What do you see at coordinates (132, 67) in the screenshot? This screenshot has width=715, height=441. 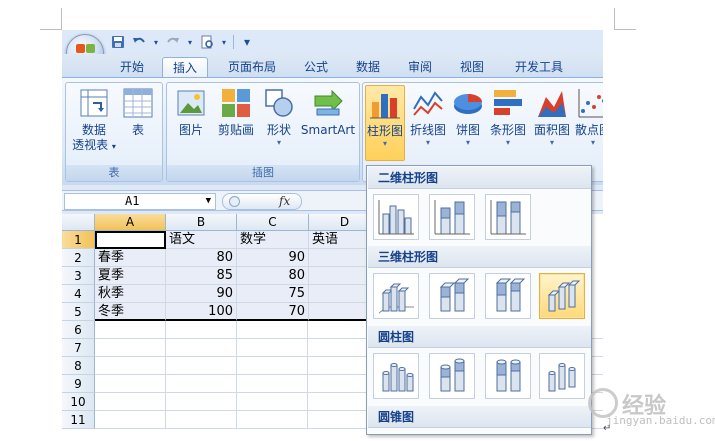 I see `tab-home: 开始` at bounding box center [132, 67].